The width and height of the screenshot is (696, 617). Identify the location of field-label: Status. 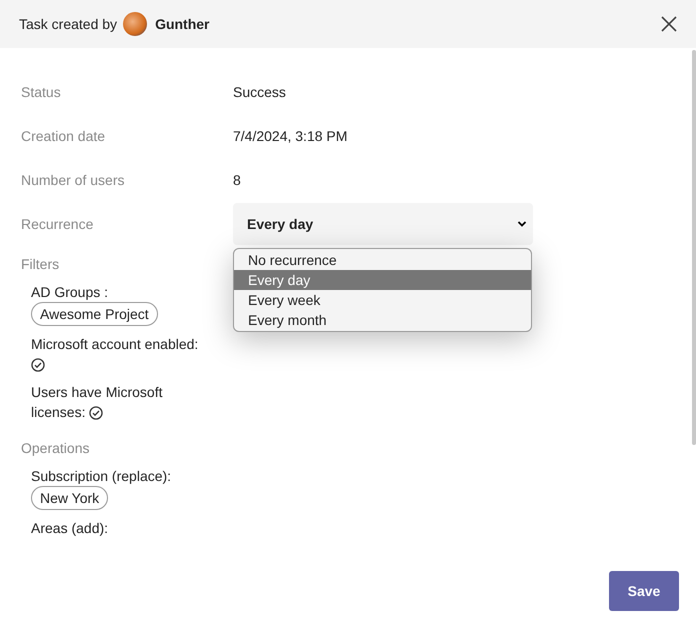
(41, 92).